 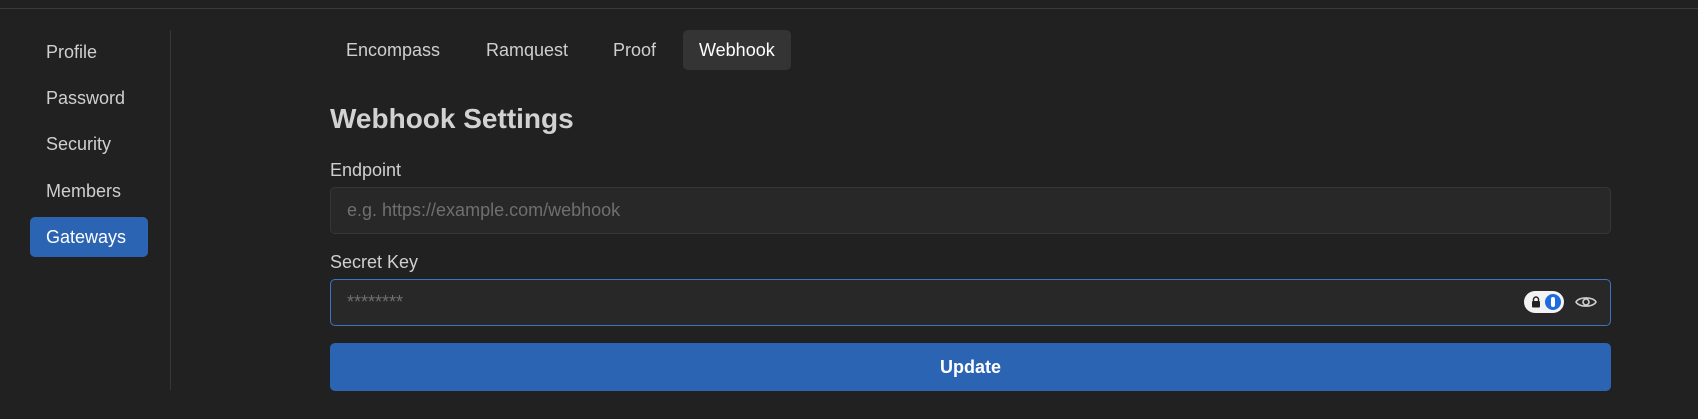 What do you see at coordinates (970, 302) in the screenshot?
I see `secret-key-input` at bounding box center [970, 302].